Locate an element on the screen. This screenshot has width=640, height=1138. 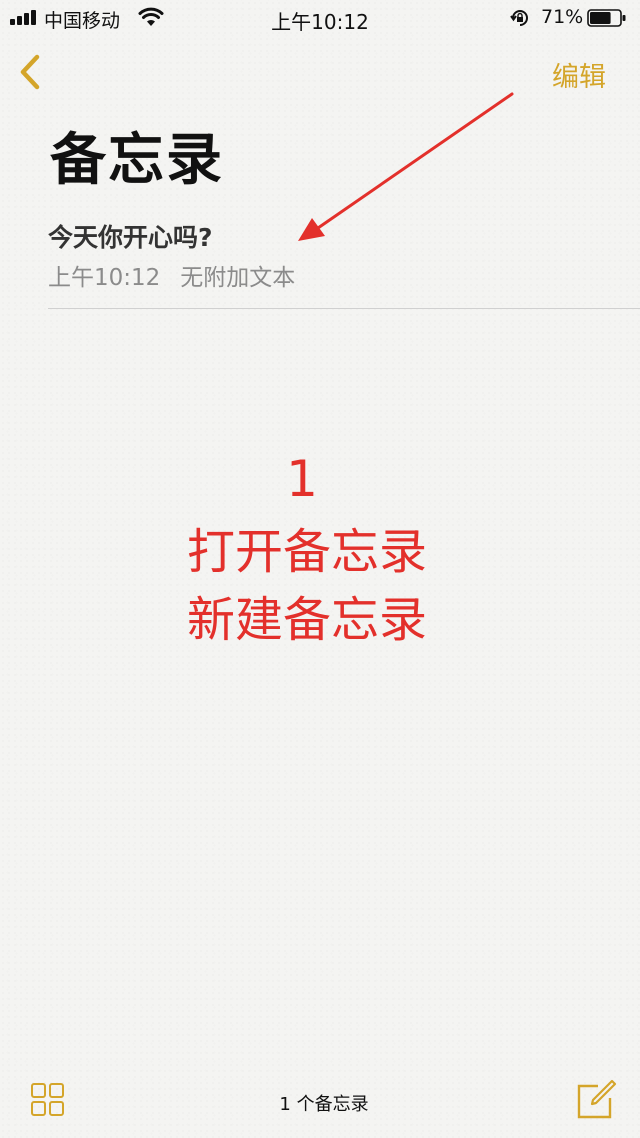
divider is located at coordinates (344, 308).